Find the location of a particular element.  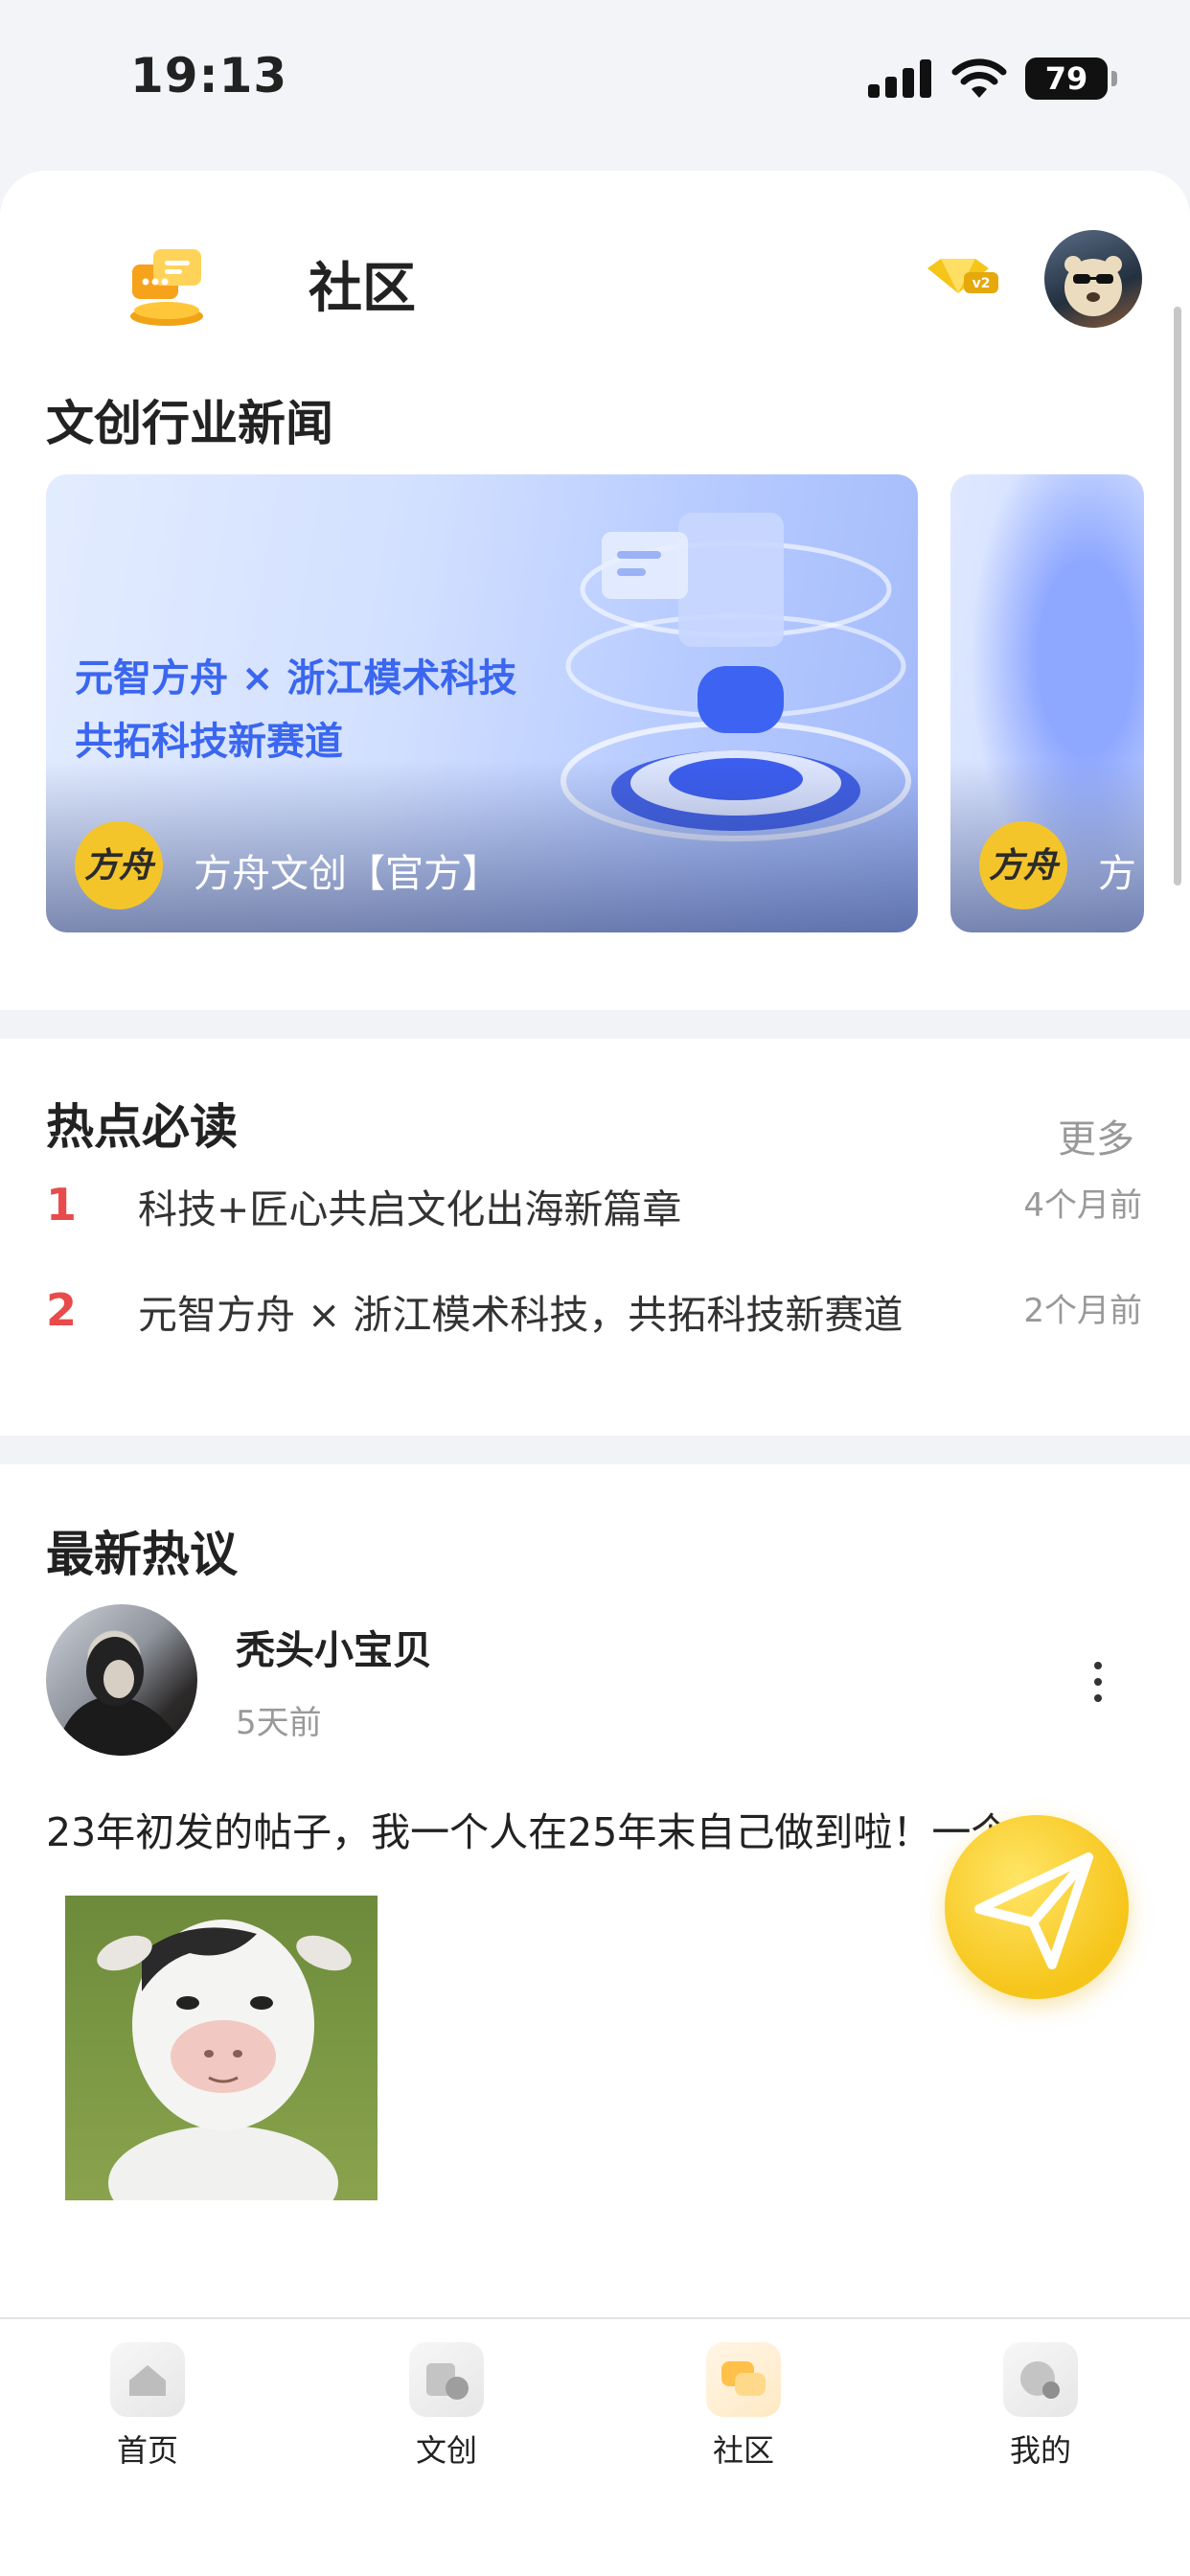

tab-label: 我的 is located at coordinates (1040, 2450).